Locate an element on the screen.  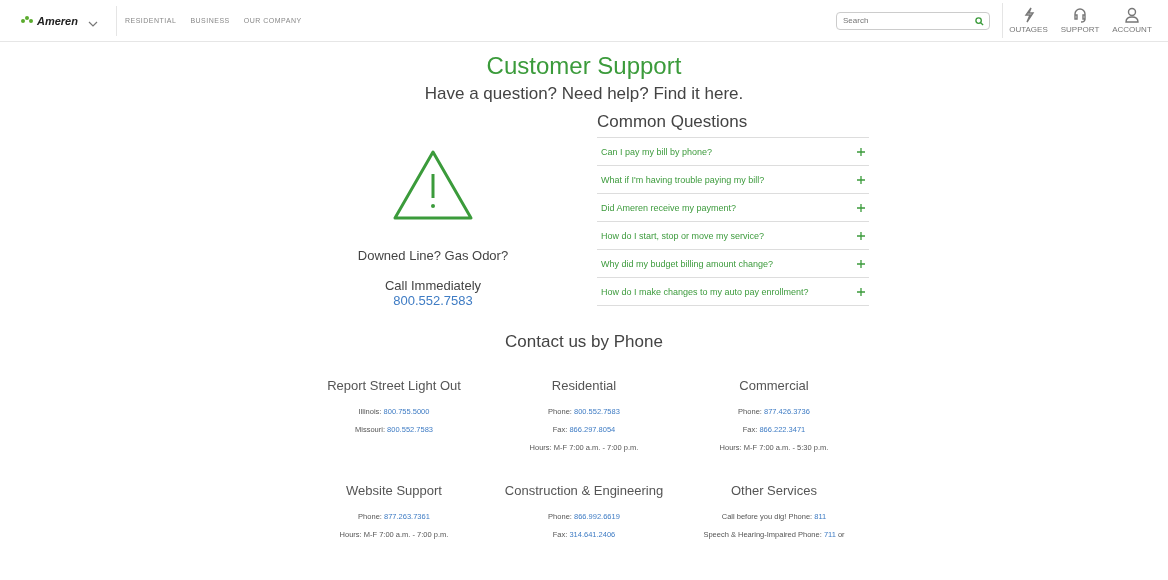
faq-item: How do I start, stop or move my service? is located at coordinates (733, 235).